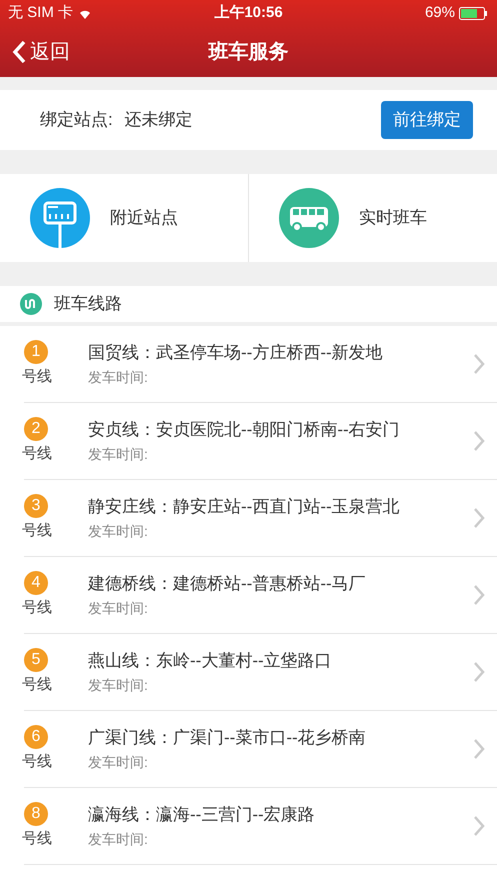 The image size is (497, 883). Describe the element at coordinates (202, 815) in the screenshot. I see `route-name: 瀛海线：瀛海--三营门--宏康路` at that location.